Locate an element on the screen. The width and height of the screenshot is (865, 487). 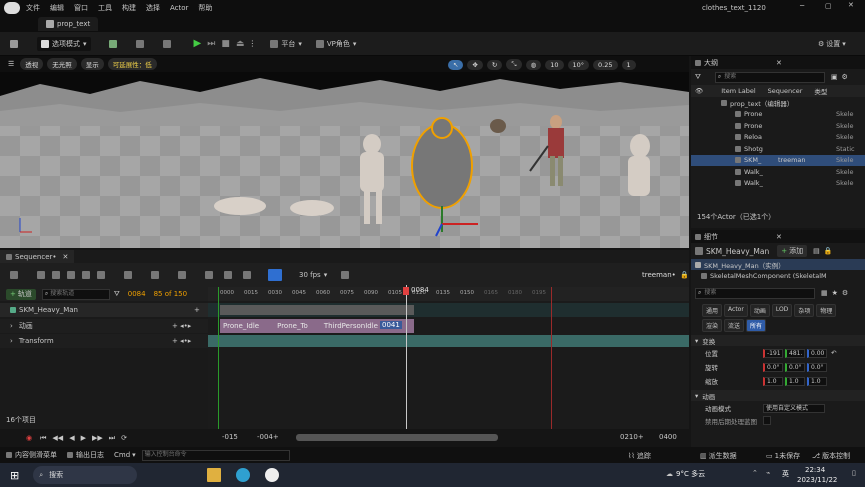
clip-prone-idle: Prone_Idle is located at coordinates (241, 326).